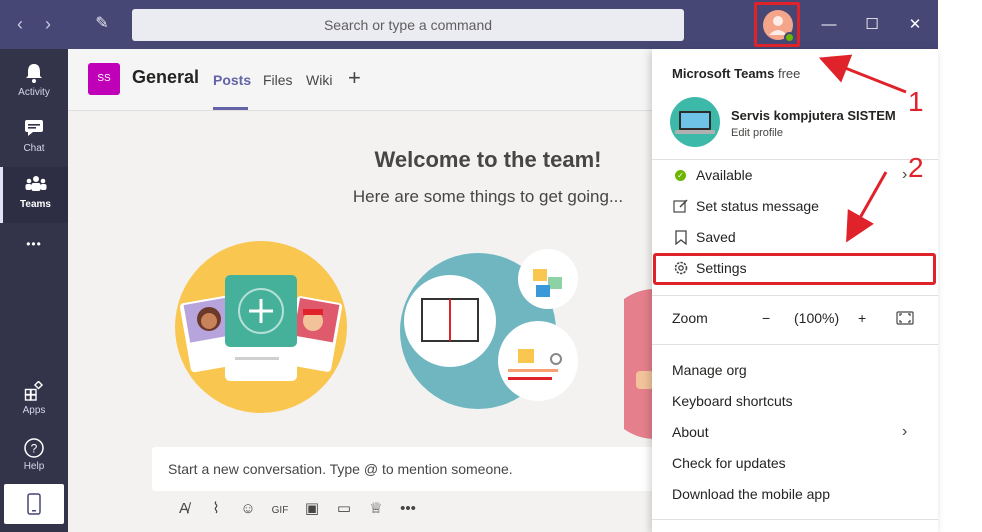 The image size is (982, 532). Describe the element at coordinates (789, 73) in the screenshot. I see `brand-plan: free` at that location.